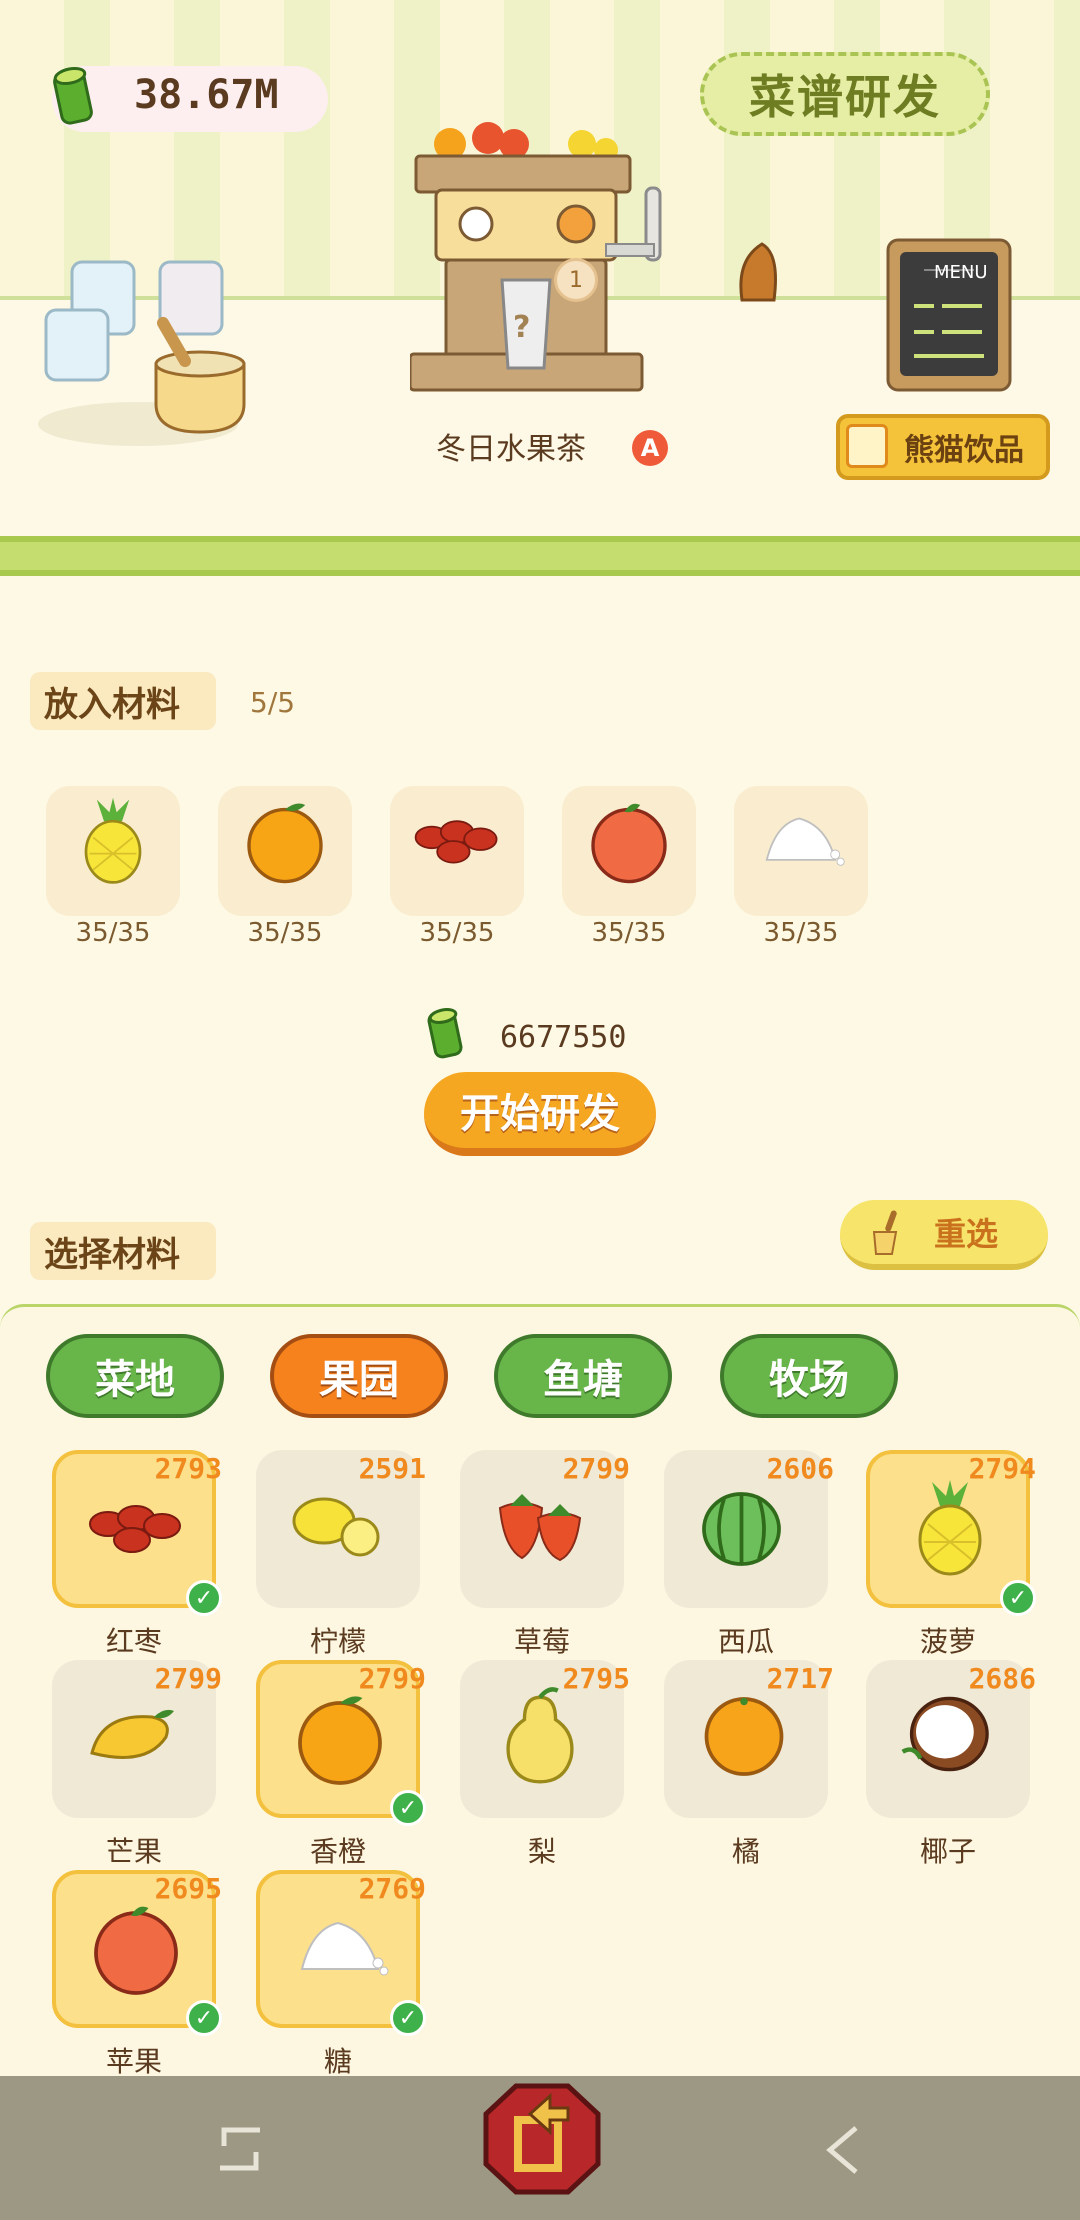 This screenshot has height=2220, width=1080. I want to click on tab-ranch: 牧场, so click(809, 1376).